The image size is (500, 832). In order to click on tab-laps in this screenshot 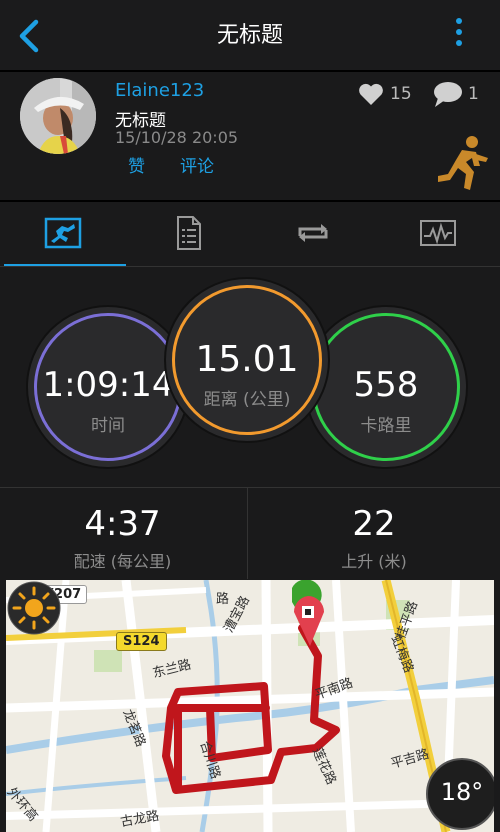, I will do `click(312, 234)`.